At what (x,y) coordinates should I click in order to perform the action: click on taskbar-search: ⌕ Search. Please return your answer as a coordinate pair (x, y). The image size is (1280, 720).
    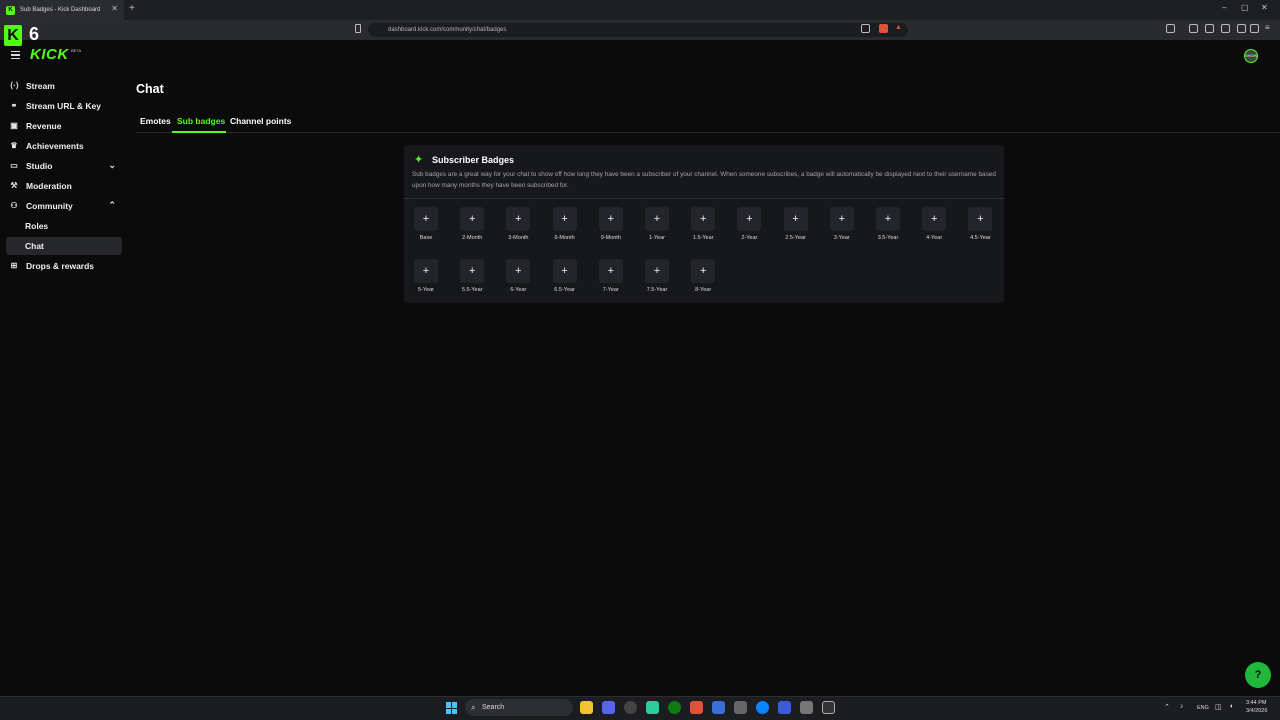
    Looking at the image, I should click on (519, 707).